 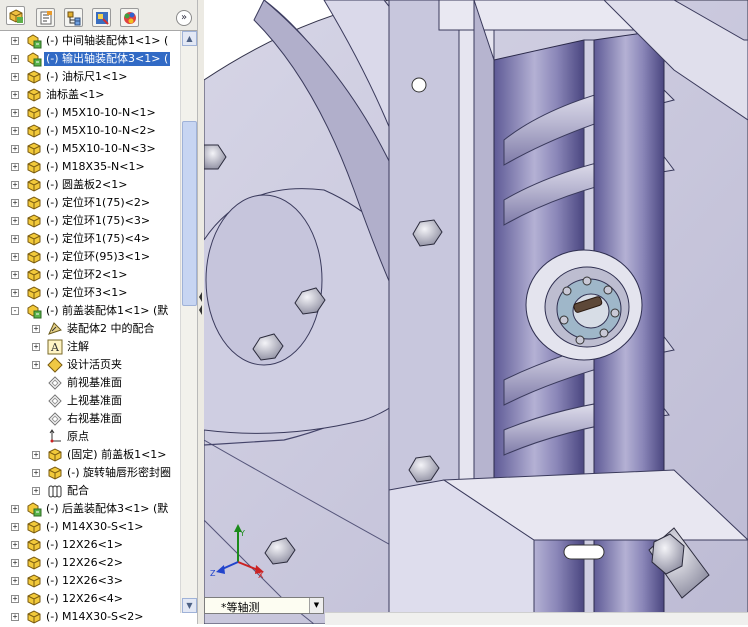 I want to click on tree-item-label: (-) 后盖装配体3<1> (默, so click(x=107, y=508).